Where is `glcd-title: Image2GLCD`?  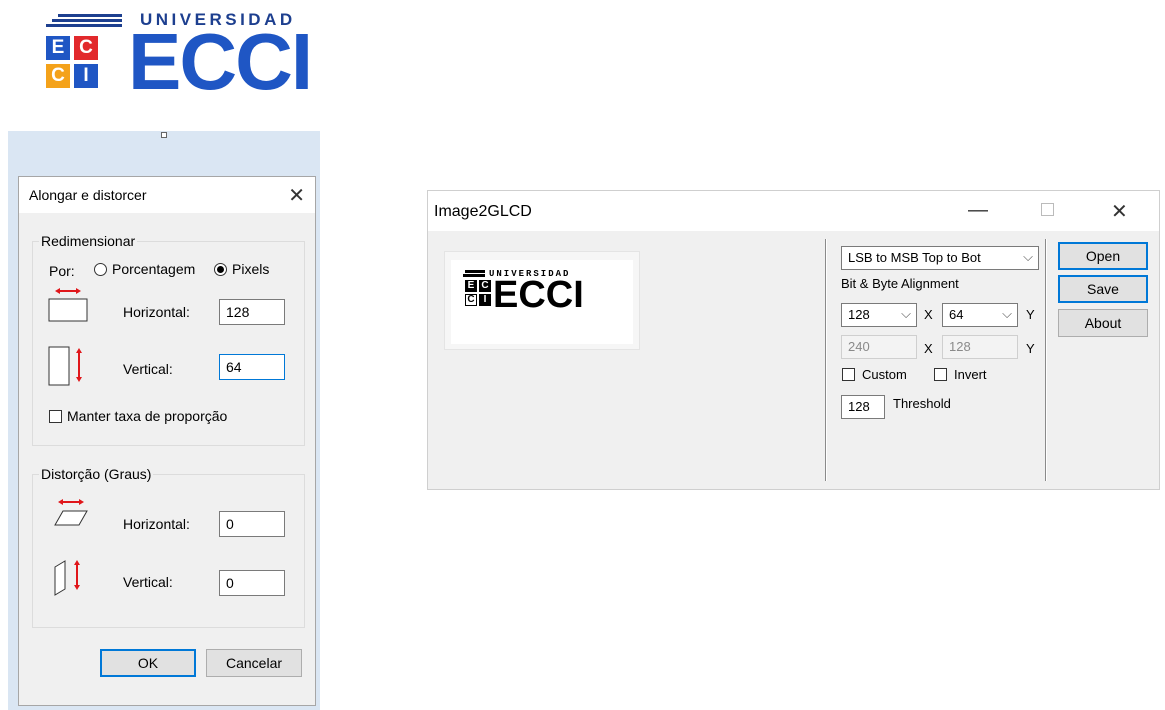 glcd-title: Image2GLCD is located at coordinates (483, 211).